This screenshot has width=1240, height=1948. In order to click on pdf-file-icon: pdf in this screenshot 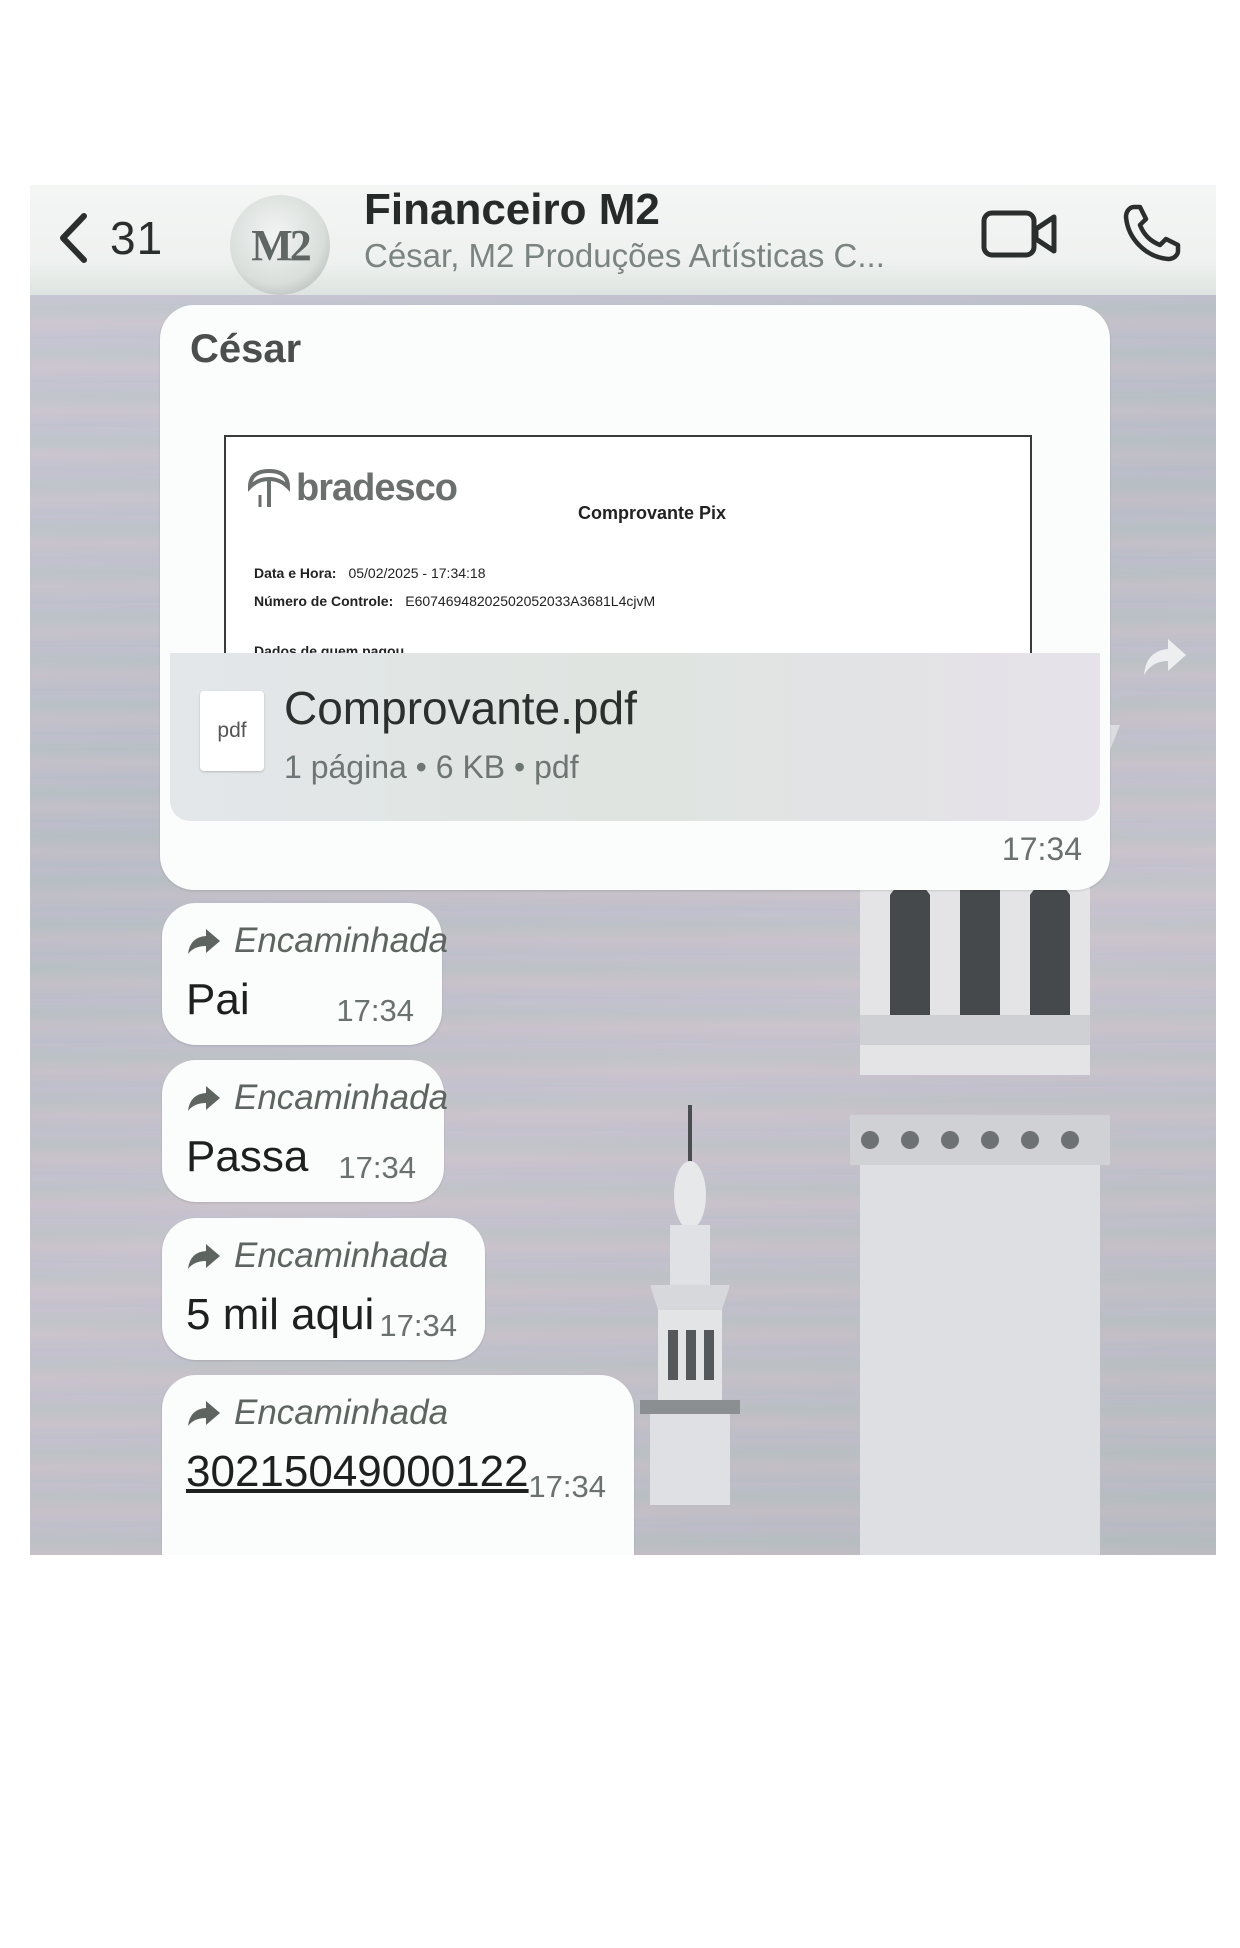, I will do `click(232, 731)`.